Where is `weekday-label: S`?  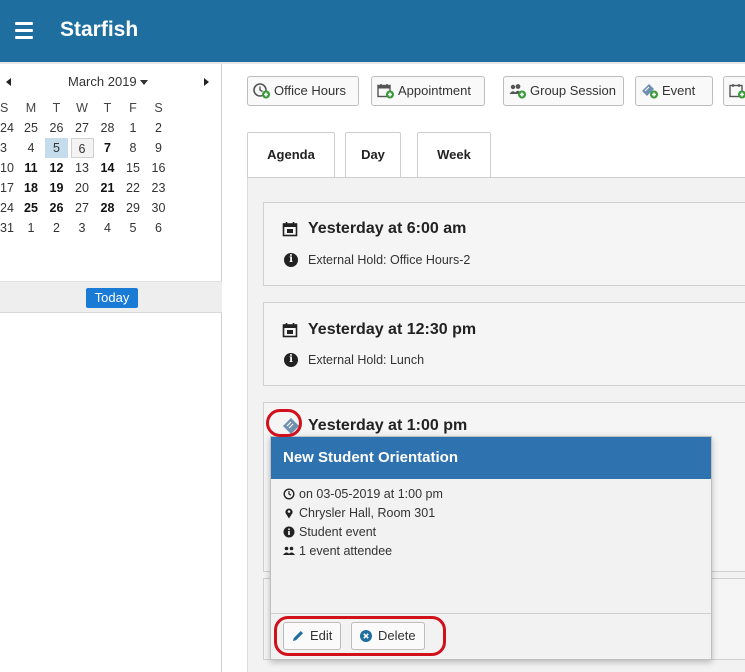 weekday-label: S is located at coordinates (158, 108).